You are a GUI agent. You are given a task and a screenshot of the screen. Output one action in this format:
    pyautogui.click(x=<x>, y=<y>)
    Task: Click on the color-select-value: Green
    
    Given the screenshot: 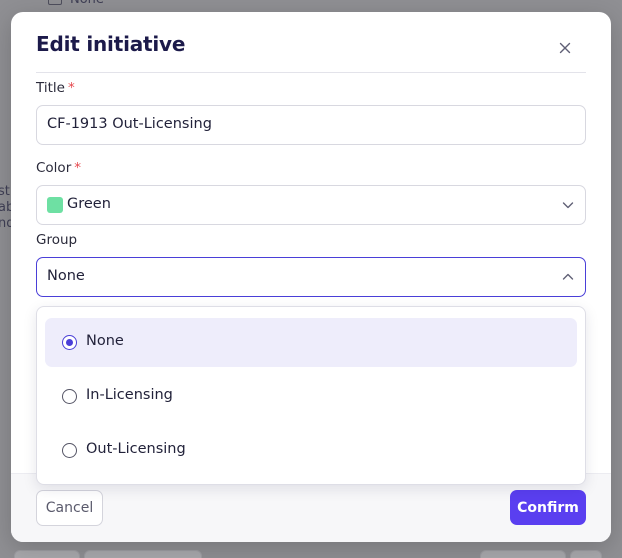 What is the action you would take?
    pyautogui.click(x=89, y=204)
    